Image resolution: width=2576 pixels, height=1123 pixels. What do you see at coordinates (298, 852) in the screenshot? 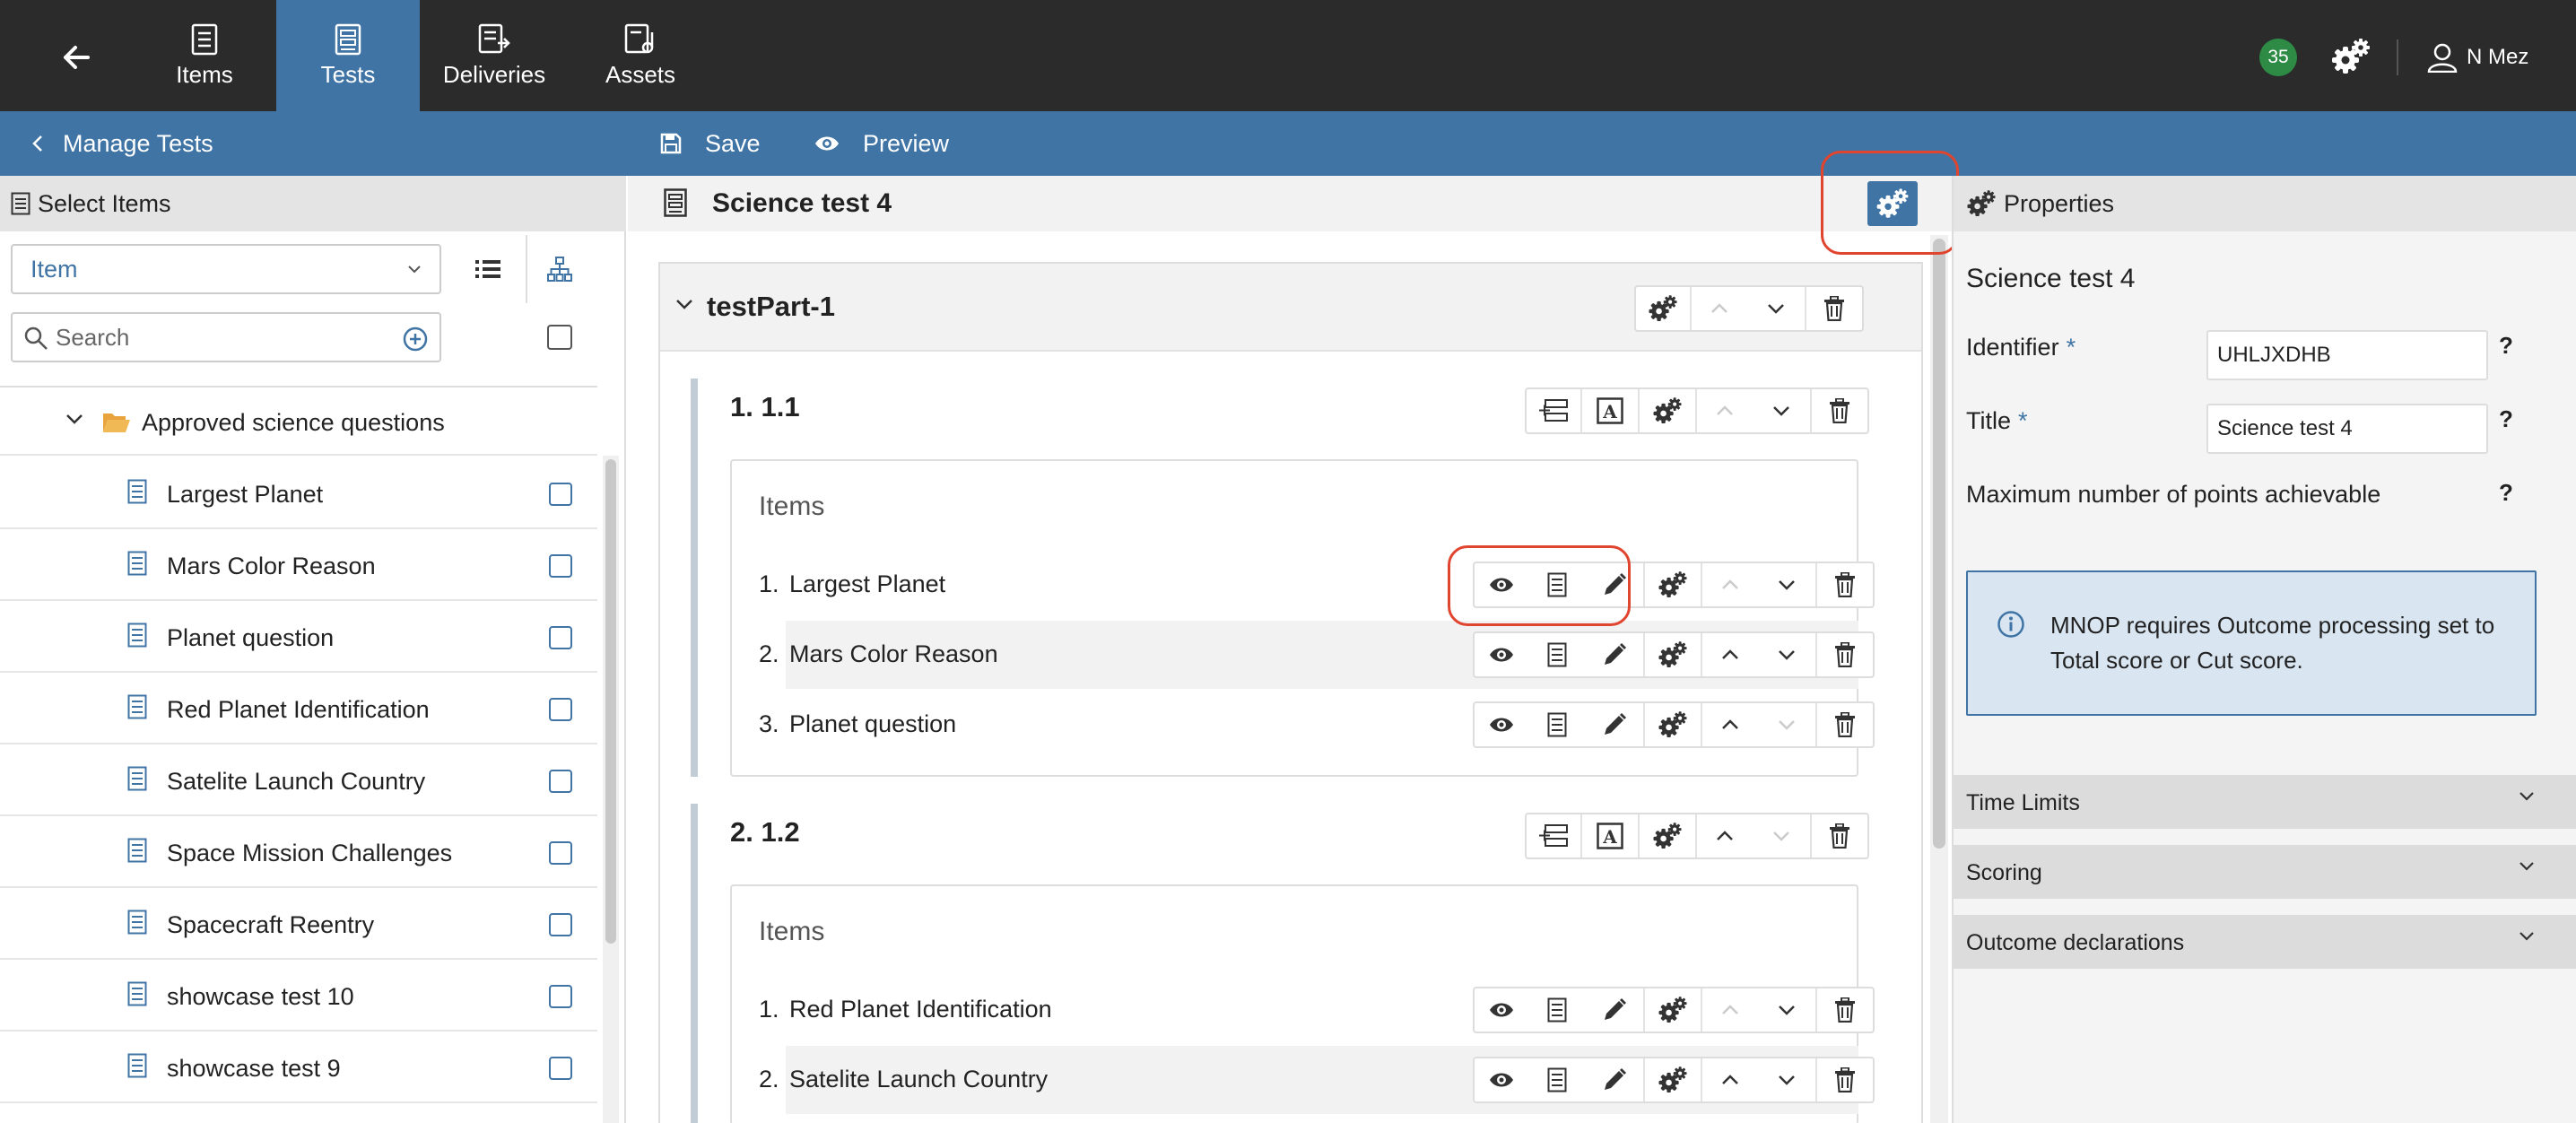
I see `tree-item: Space Mission Challenges` at bounding box center [298, 852].